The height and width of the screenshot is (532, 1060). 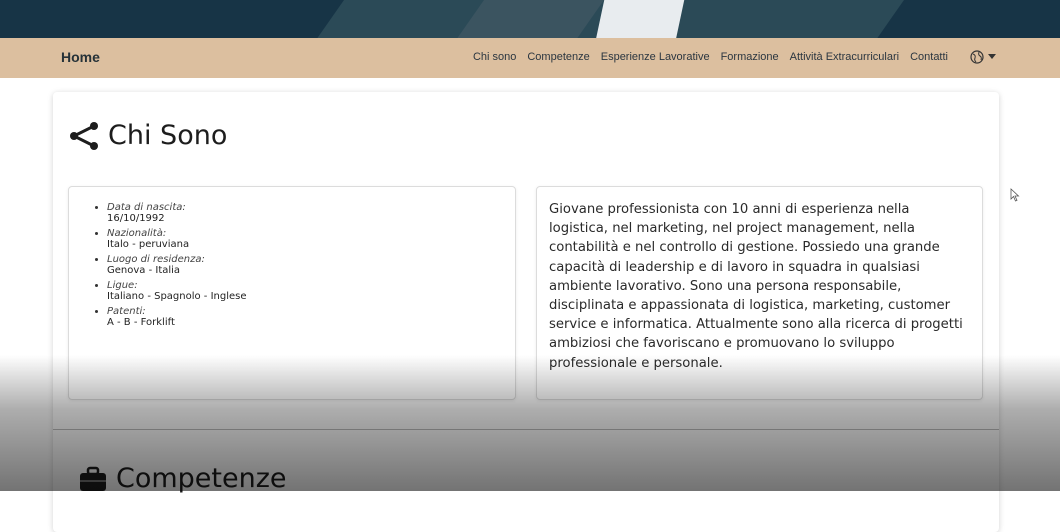 What do you see at coordinates (992, 56) in the screenshot?
I see `caret-down-icon` at bounding box center [992, 56].